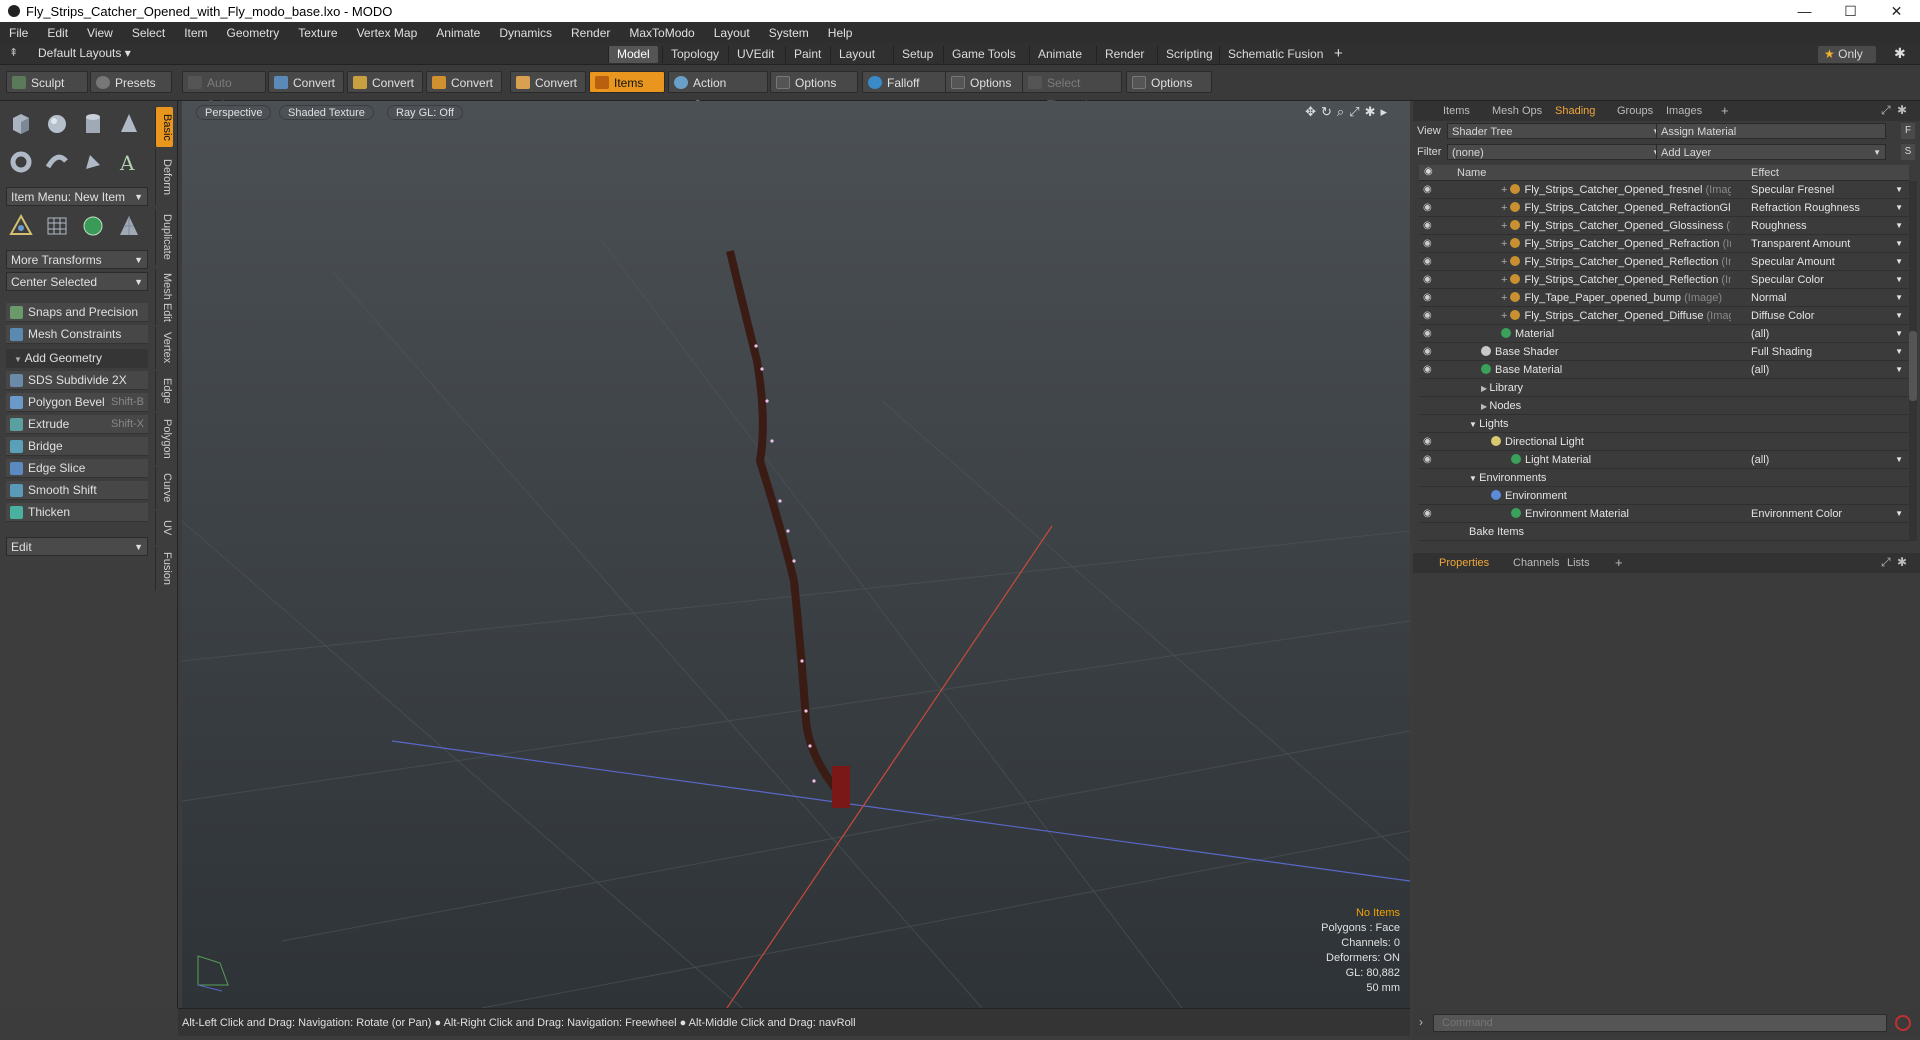 This screenshot has height=1040, width=1920. What do you see at coordinates (1771, 152) in the screenshot?
I see `add-layer-dropdown: Add Layer ▼` at bounding box center [1771, 152].